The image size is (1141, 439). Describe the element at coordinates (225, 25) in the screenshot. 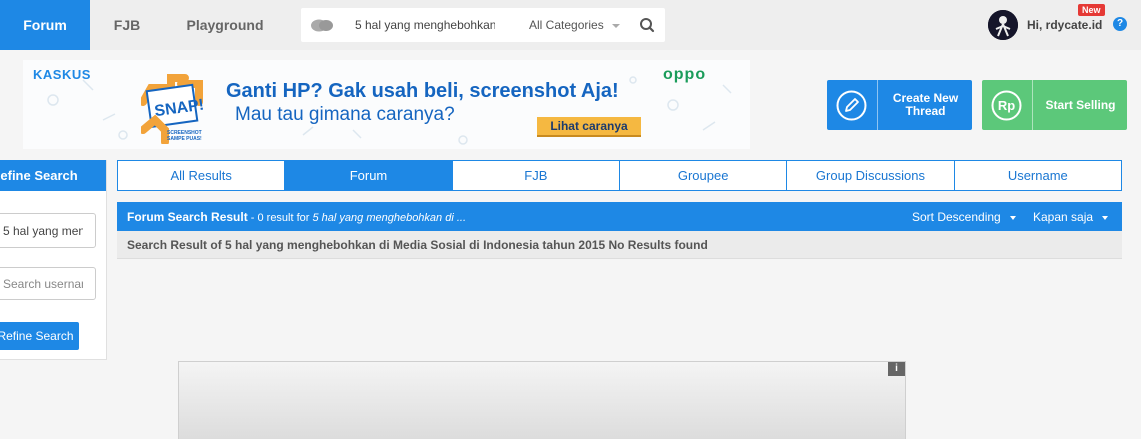

I see `nav-tab-playground: Playground` at that location.